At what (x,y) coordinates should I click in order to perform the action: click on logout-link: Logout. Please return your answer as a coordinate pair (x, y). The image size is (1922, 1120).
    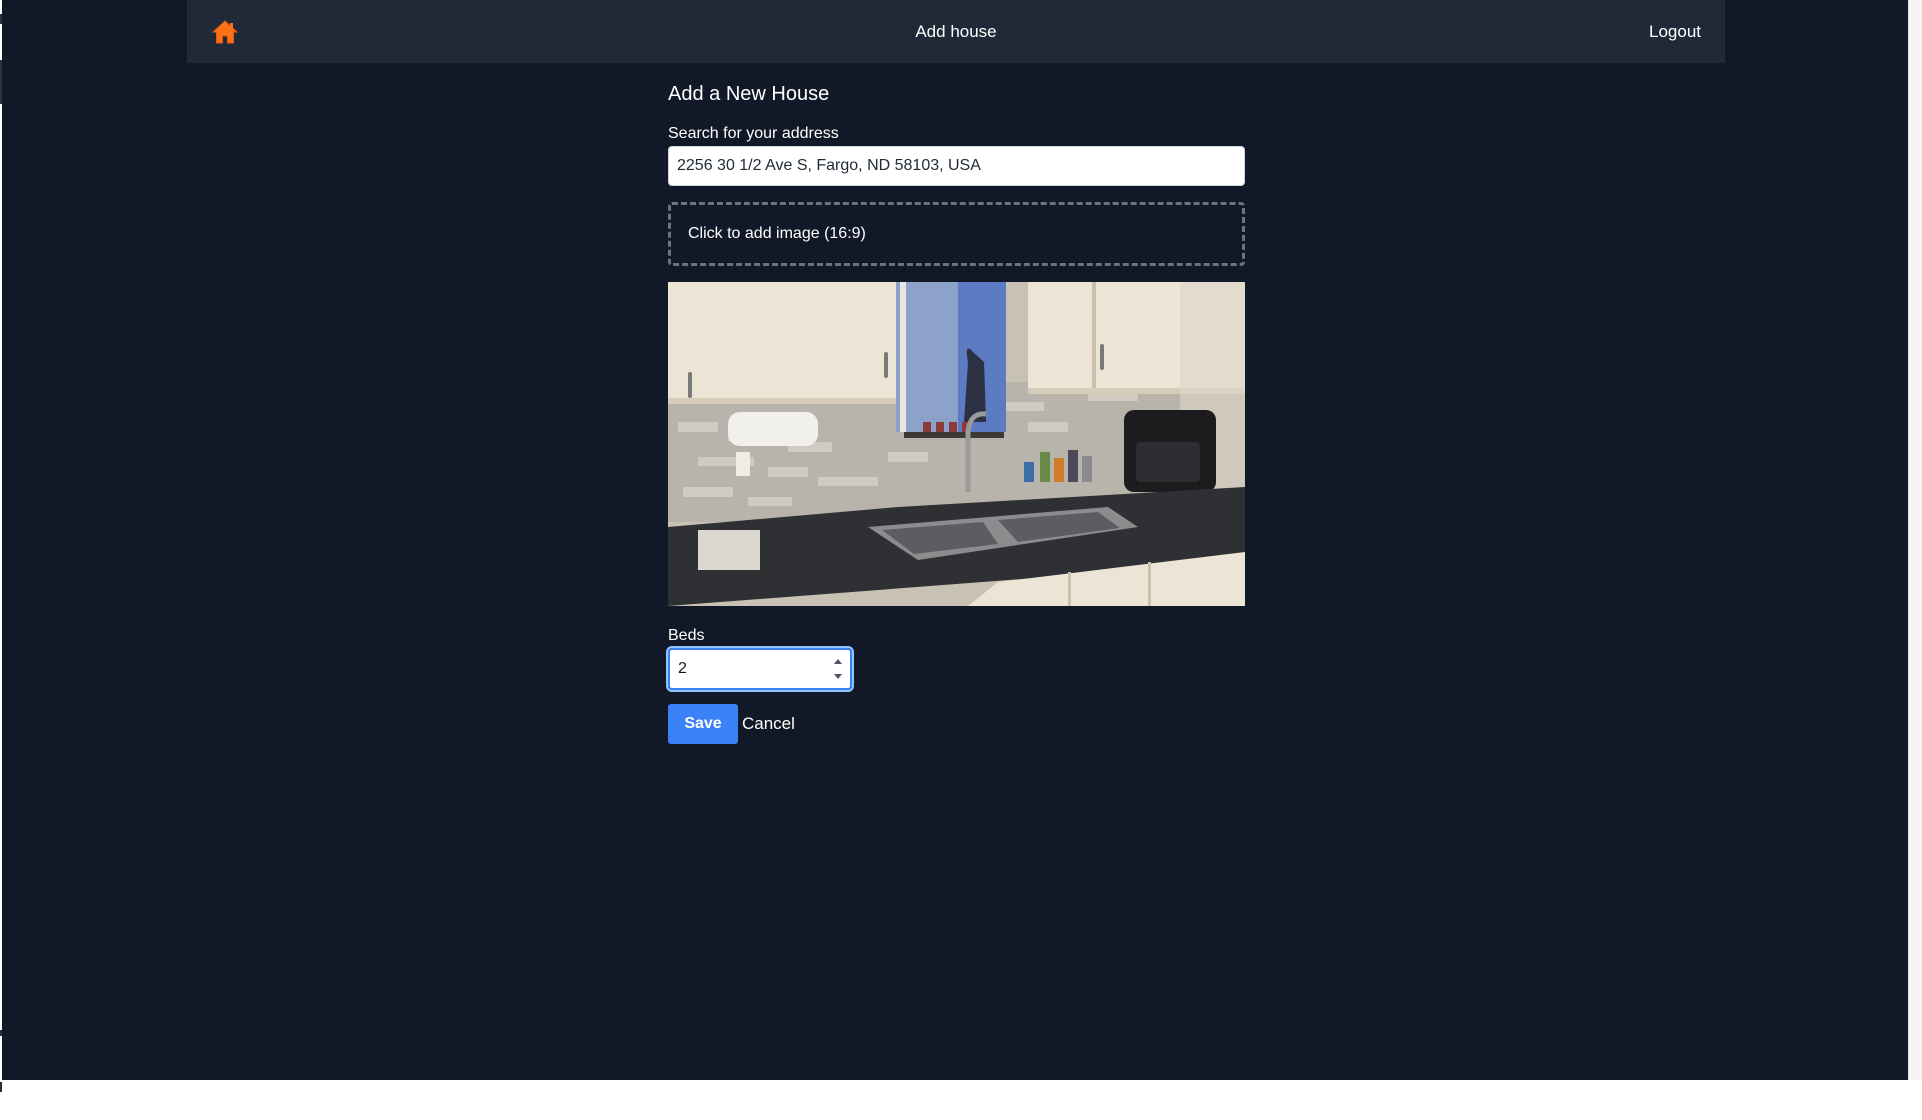
    Looking at the image, I should click on (1675, 32).